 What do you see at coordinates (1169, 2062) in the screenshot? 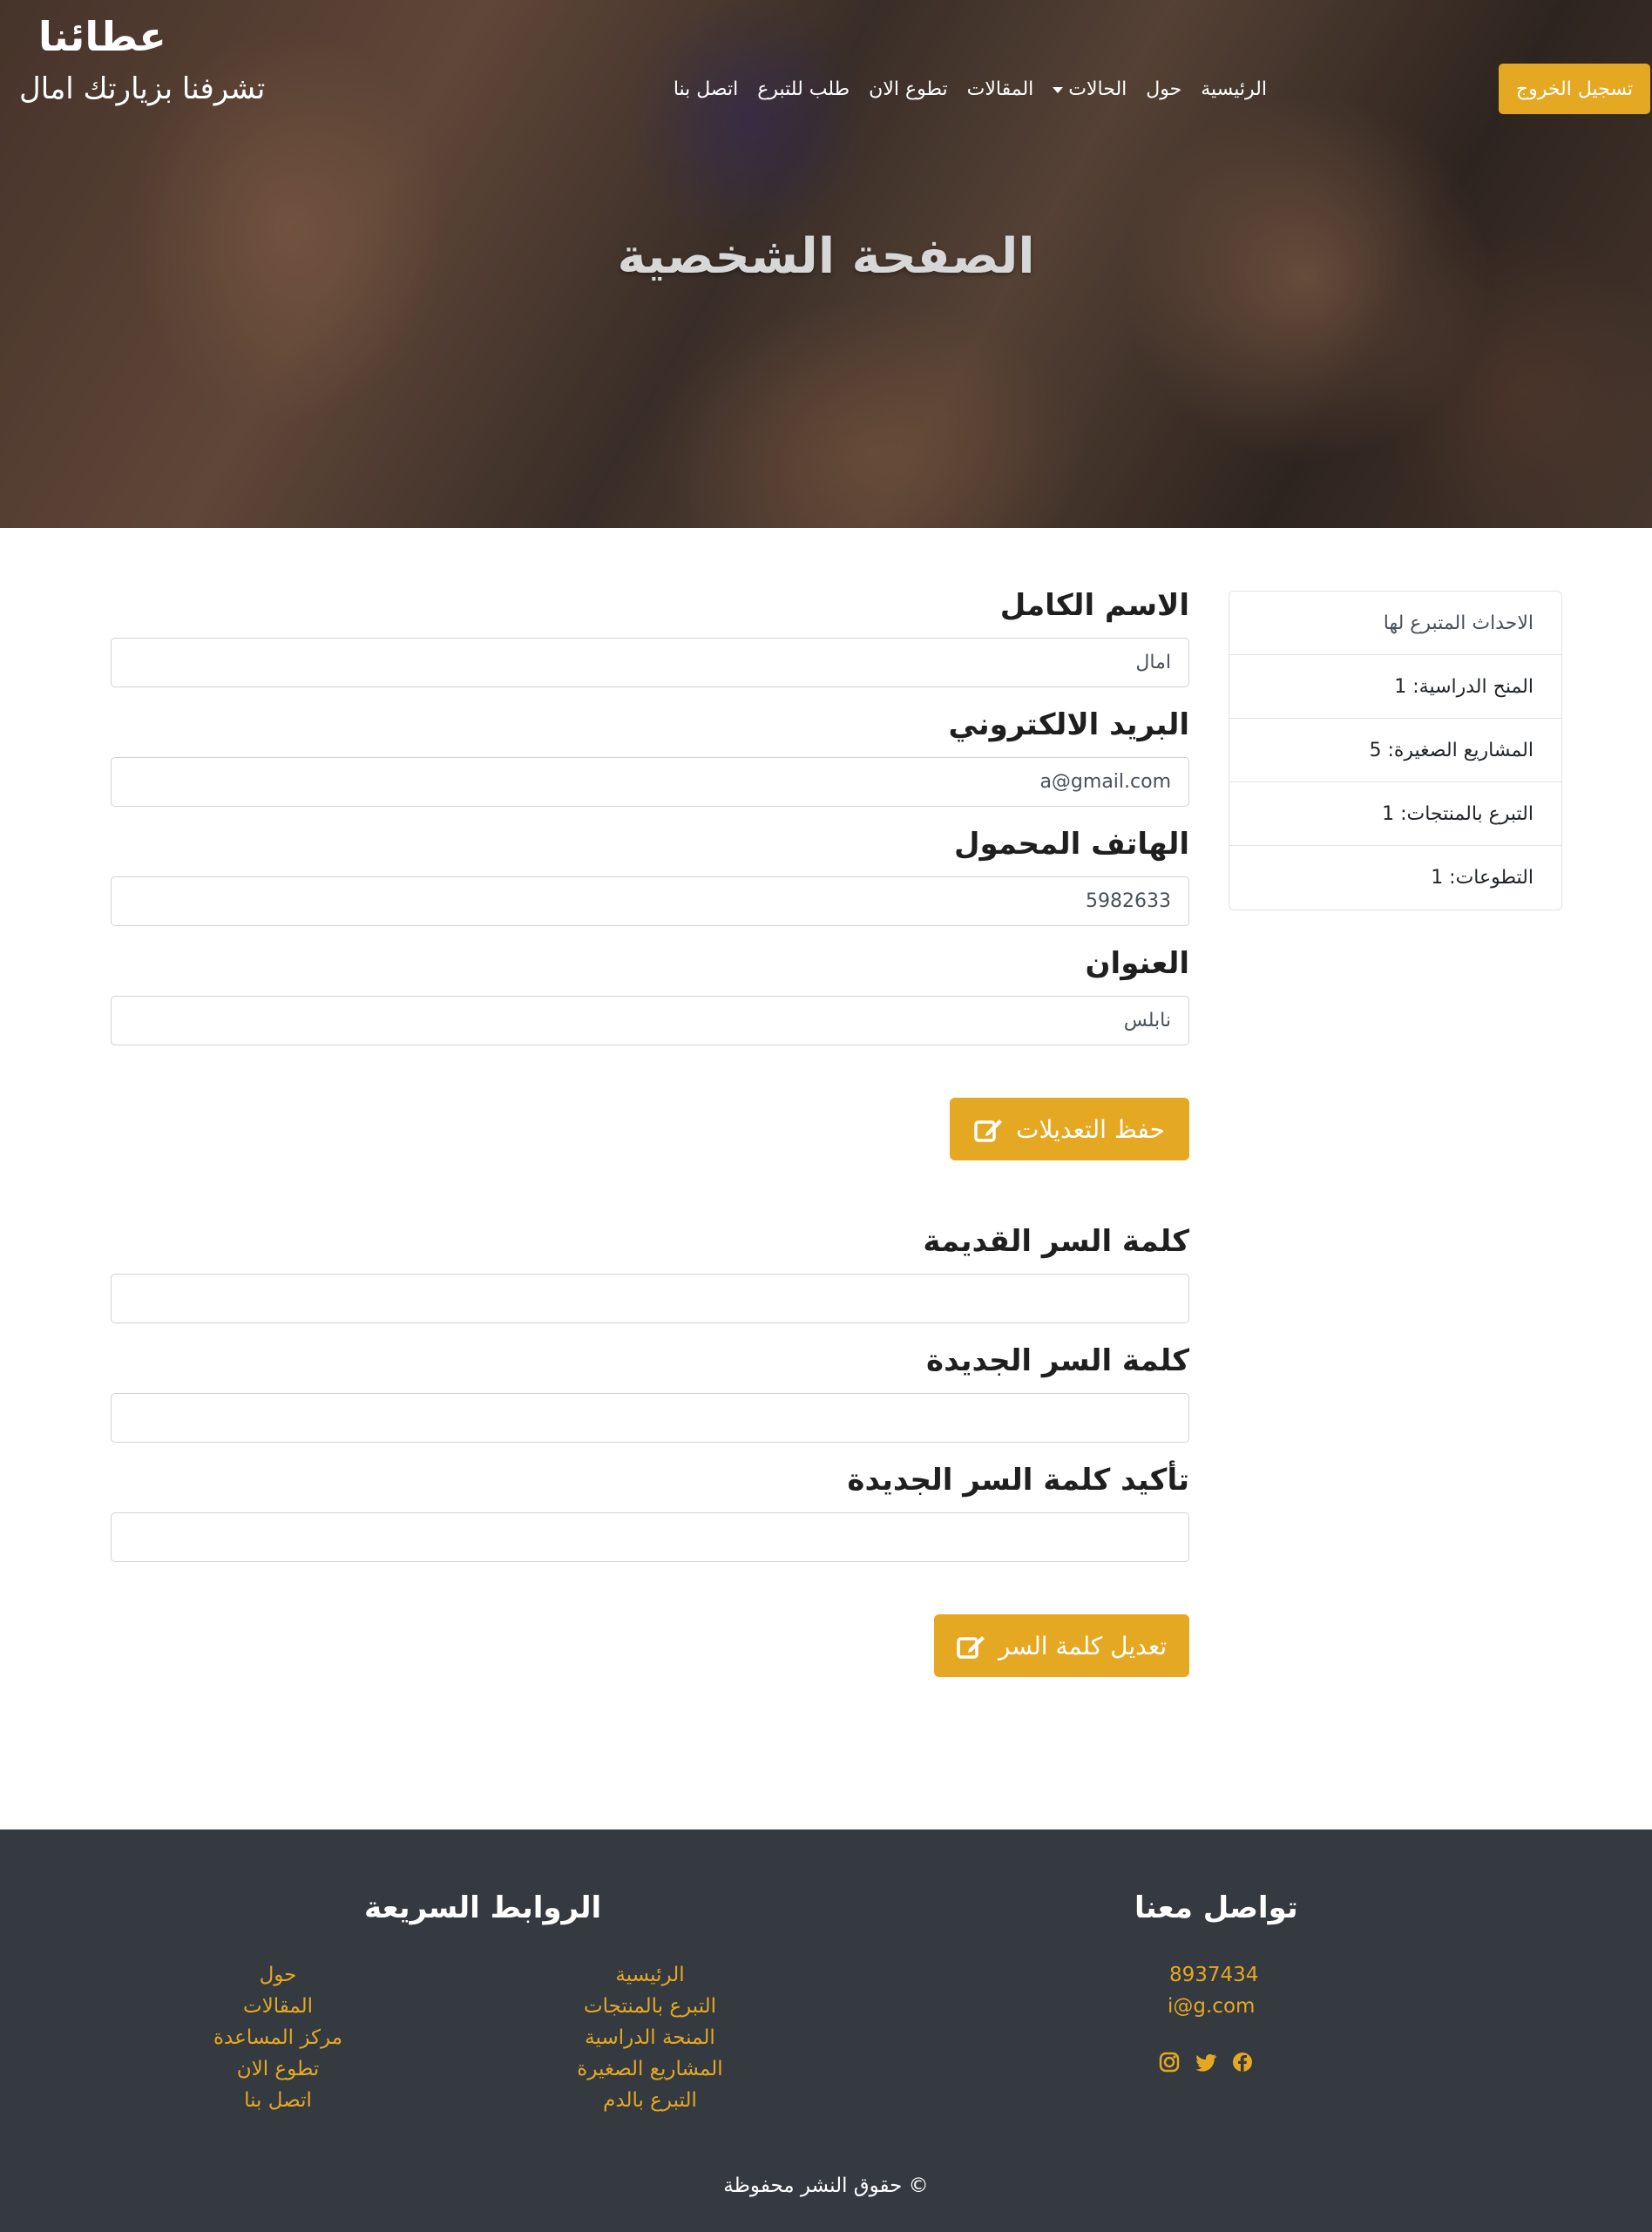
I see `instagram-icon` at bounding box center [1169, 2062].